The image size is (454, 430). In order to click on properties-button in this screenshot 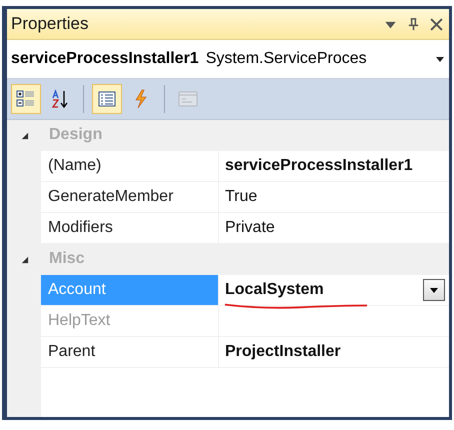, I will do `click(107, 99)`.